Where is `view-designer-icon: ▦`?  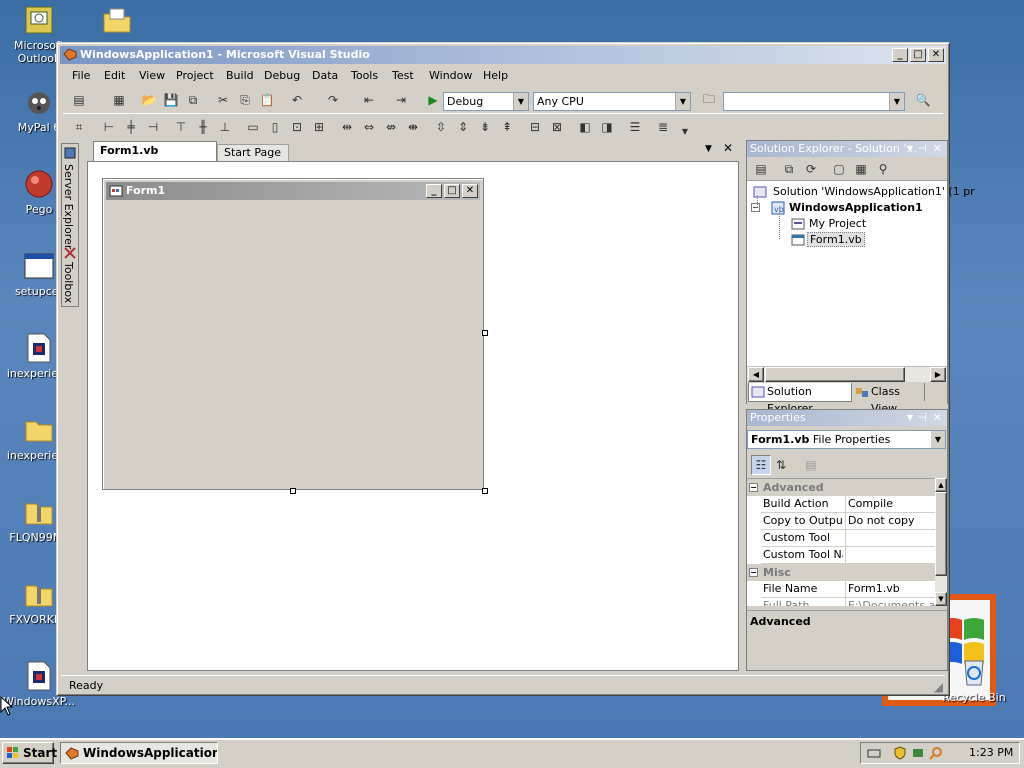
view-designer-icon: ▦ is located at coordinates (861, 169).